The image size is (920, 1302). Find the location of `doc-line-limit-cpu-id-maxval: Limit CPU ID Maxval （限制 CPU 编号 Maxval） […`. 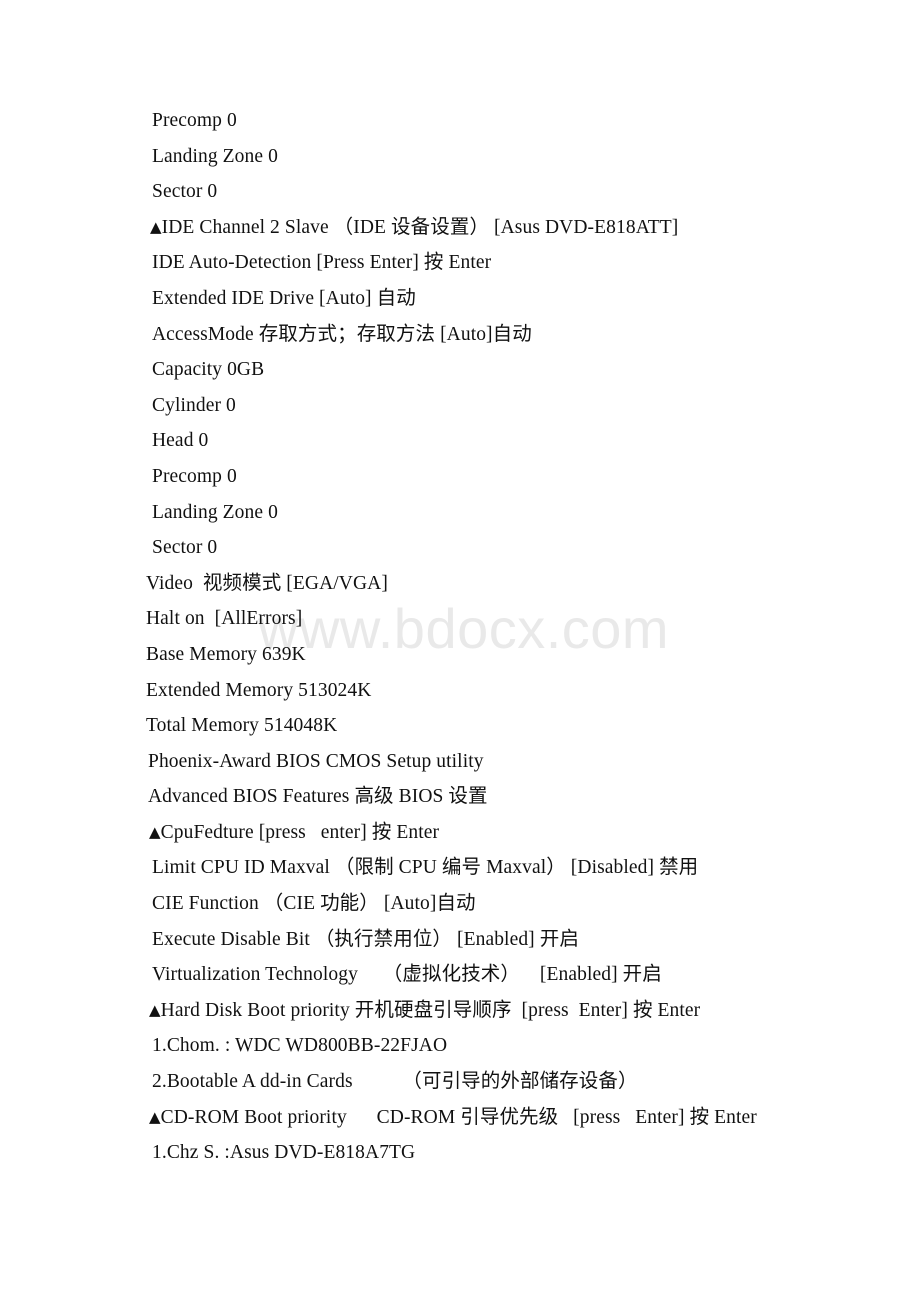

doc-line-limit-cpu-id-maxval: Limit CPU ID Maxval （限制 CPU 编号 Maxval） [… is located at coordinates (460, 868).